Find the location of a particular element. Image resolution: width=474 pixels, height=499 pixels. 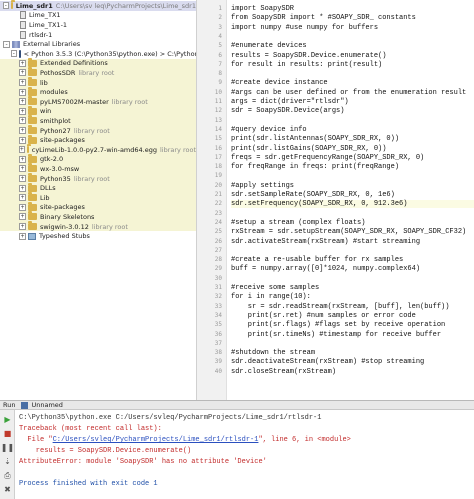

tree-item-label: DLLs is located at coordinates (48, 188).